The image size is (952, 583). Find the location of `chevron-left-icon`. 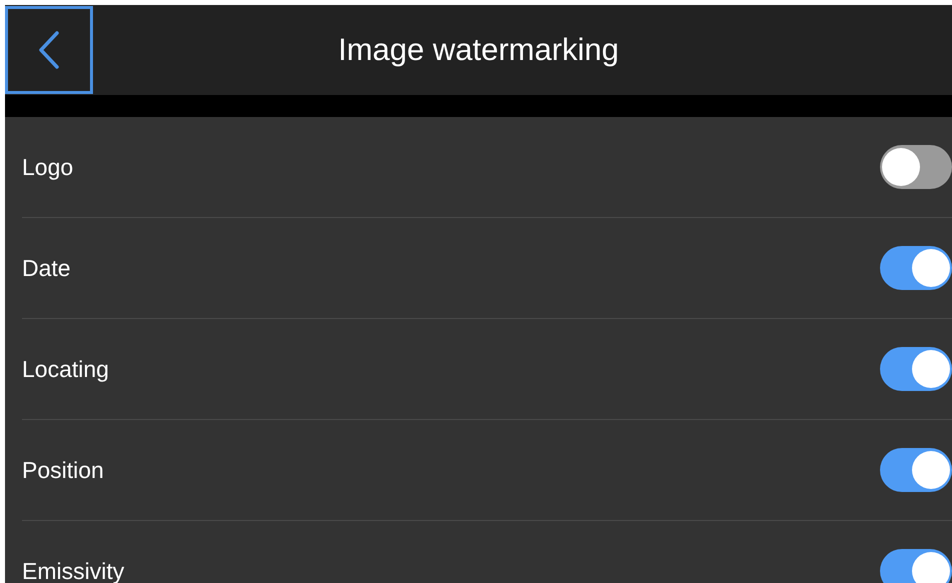

chevron-left-icon is located at coordinates (49, 50).